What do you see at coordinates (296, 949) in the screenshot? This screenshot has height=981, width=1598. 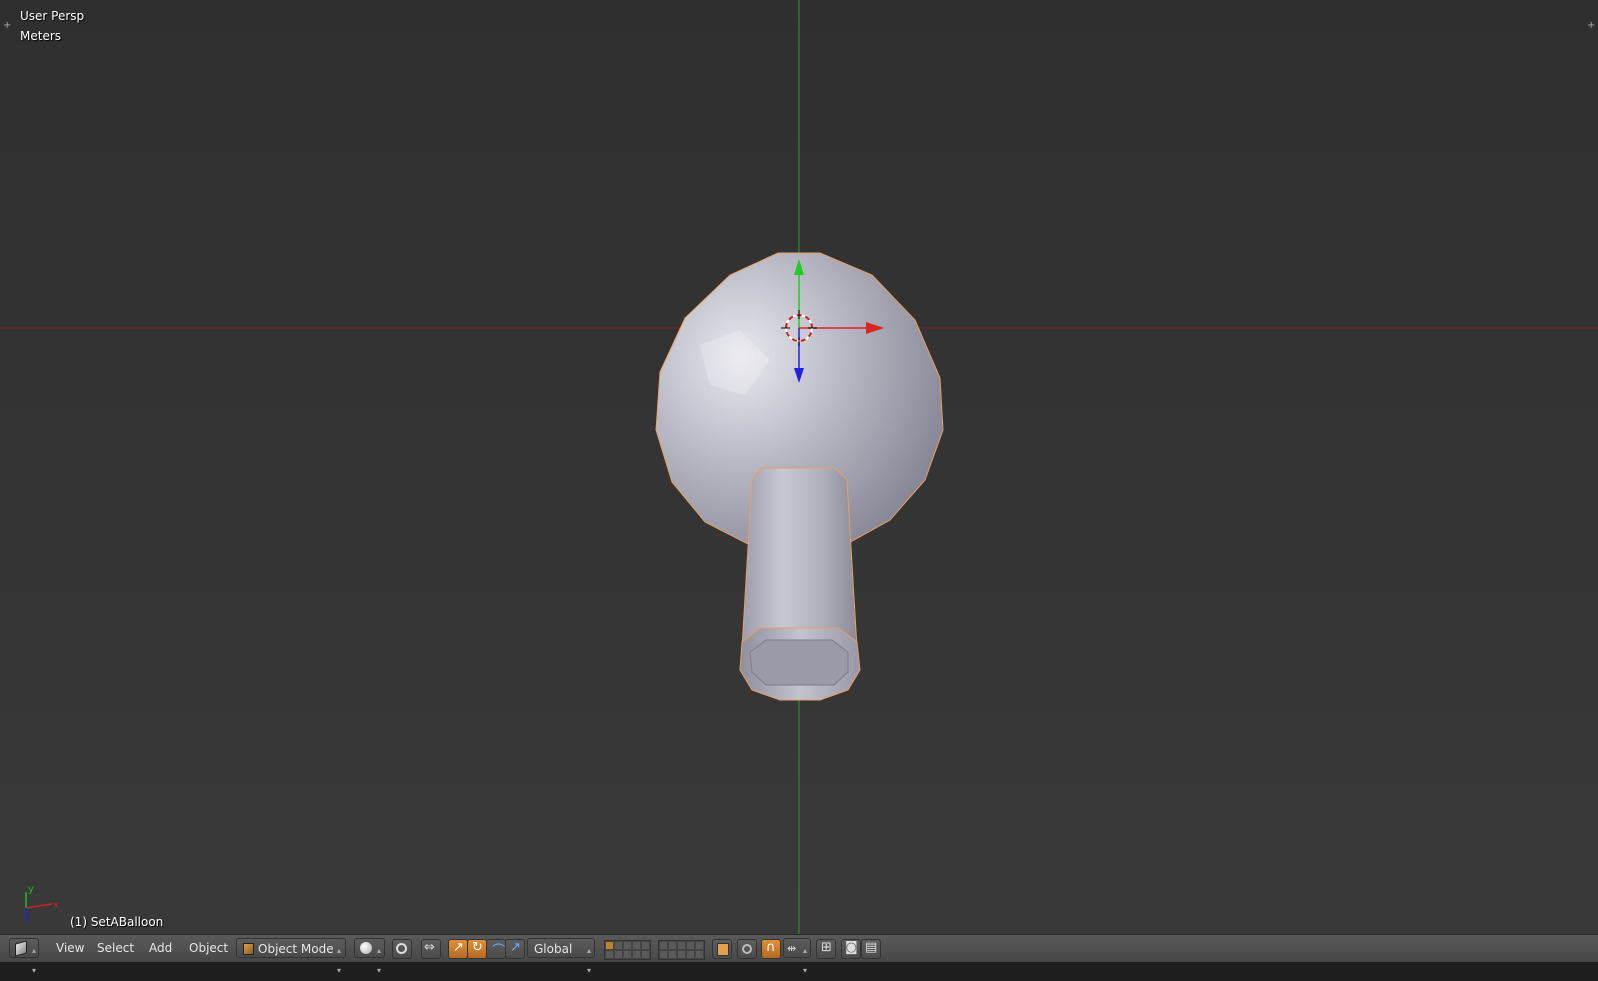 I see `mode-label: Object Mode` at bounding box center [296, 949].